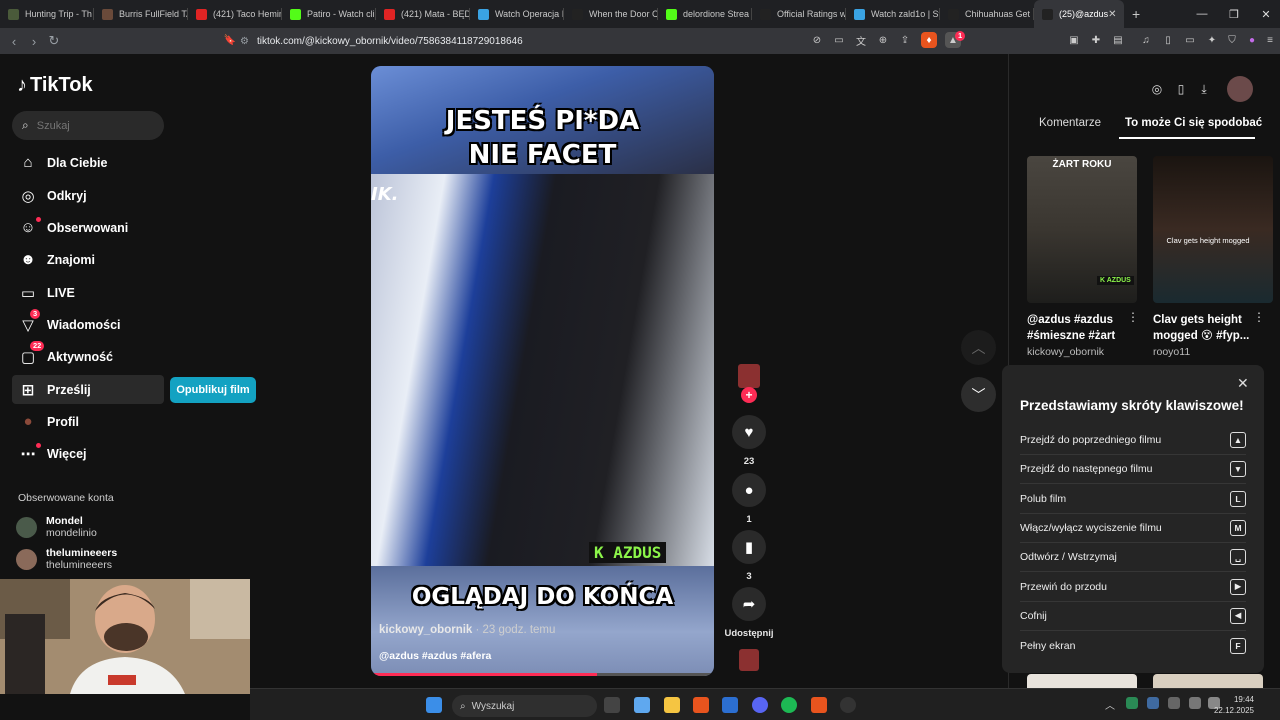 The height and width of the screenshot is (720, 1280). I want to click on recommended-thumb-1: ŻART ROKU K AZDUS, so click(1082, 229).